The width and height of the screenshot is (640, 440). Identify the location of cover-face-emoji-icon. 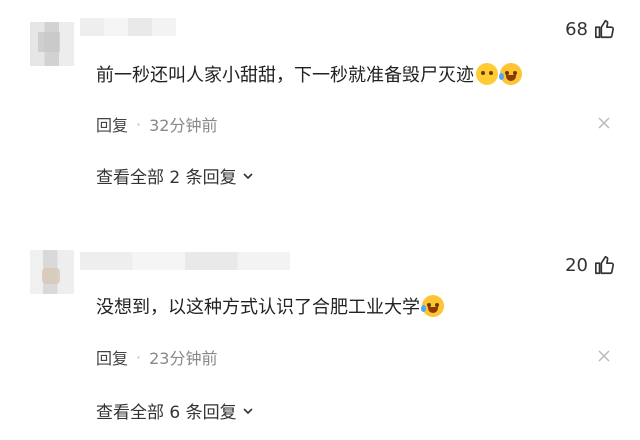
(487, 74).